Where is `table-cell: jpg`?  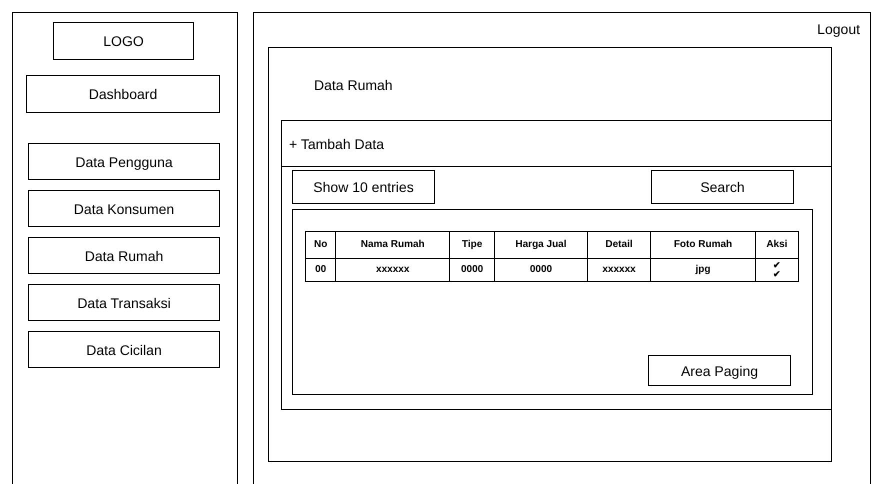
table-cell: jpg is located at coordinates (703, 270).